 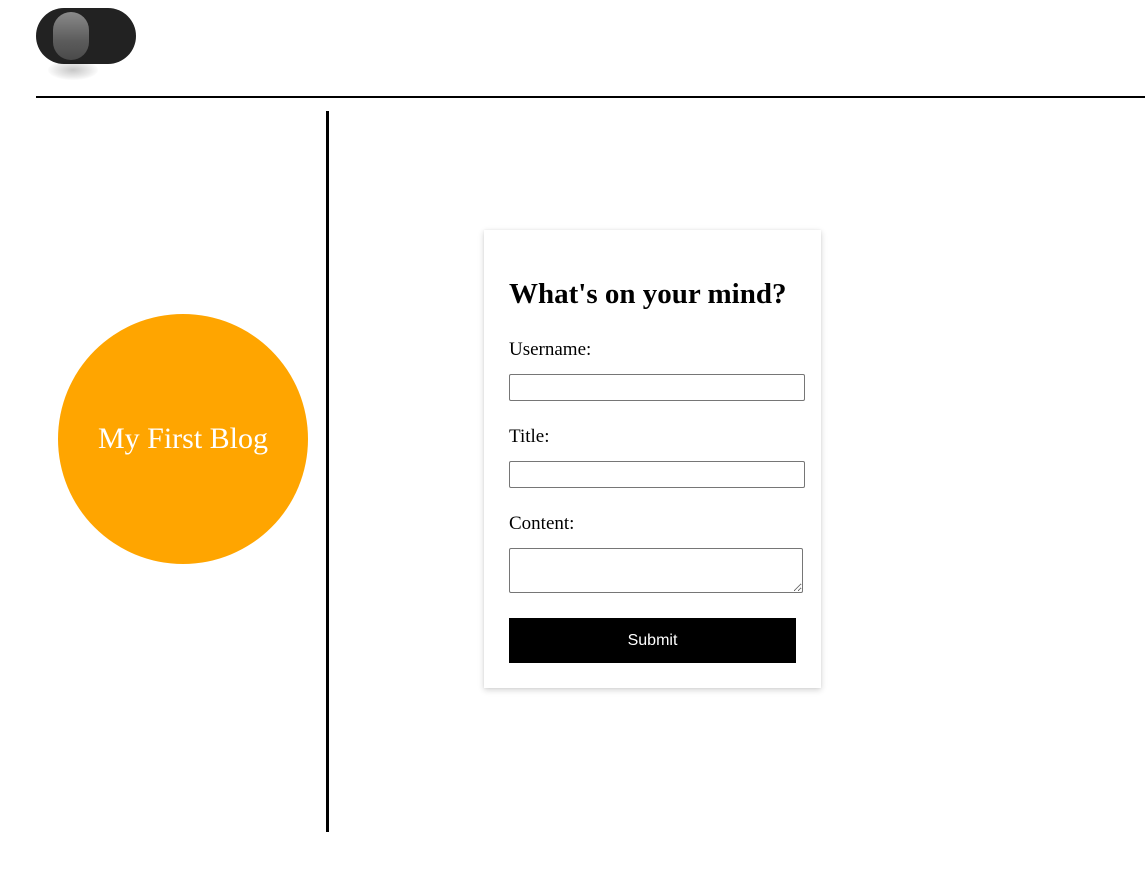 What do you see at coordinates (71, 36) in the screenshot?
I see `theme-toggle-knob` at bounding box center [71, 36].